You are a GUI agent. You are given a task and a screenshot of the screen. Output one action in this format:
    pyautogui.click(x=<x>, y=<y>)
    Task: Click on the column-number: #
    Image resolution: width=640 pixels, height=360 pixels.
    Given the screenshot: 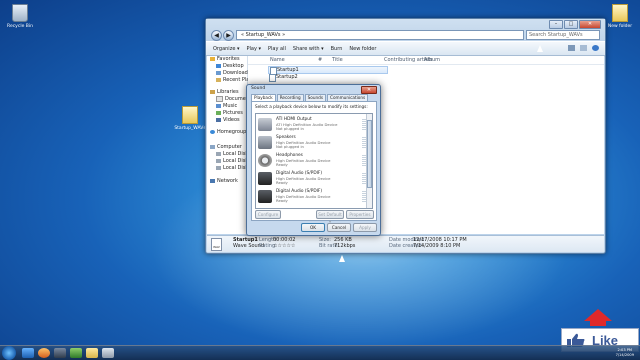 What is the action you would take?
    pyautogui.click(x=320, y=60)
    